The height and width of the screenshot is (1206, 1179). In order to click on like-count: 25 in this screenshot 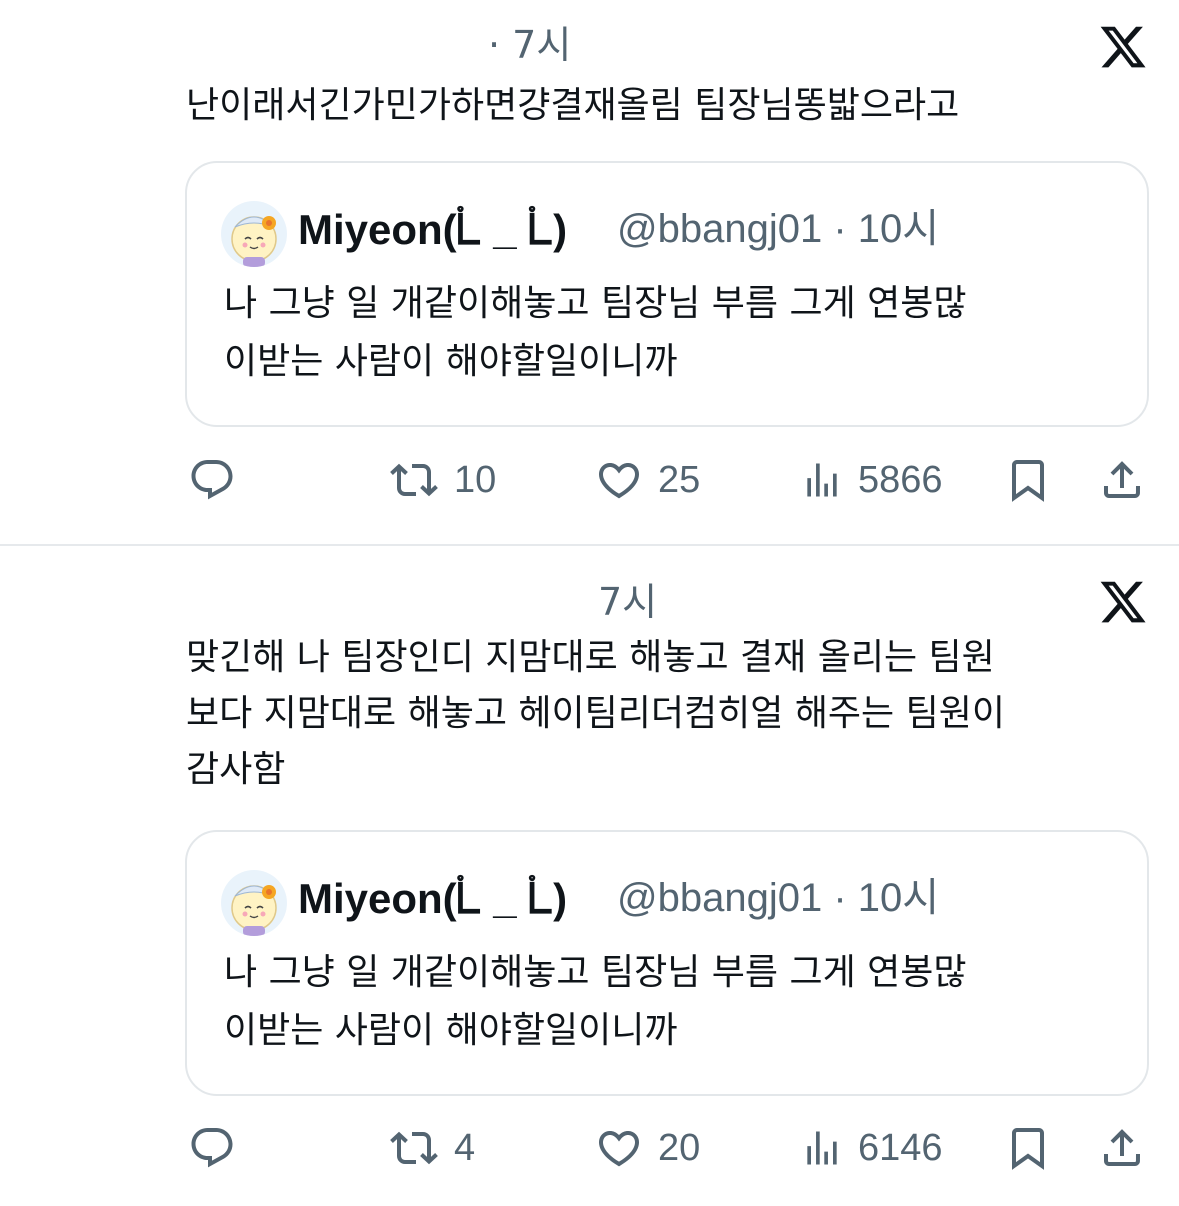, I will do `click(679, 480)`.